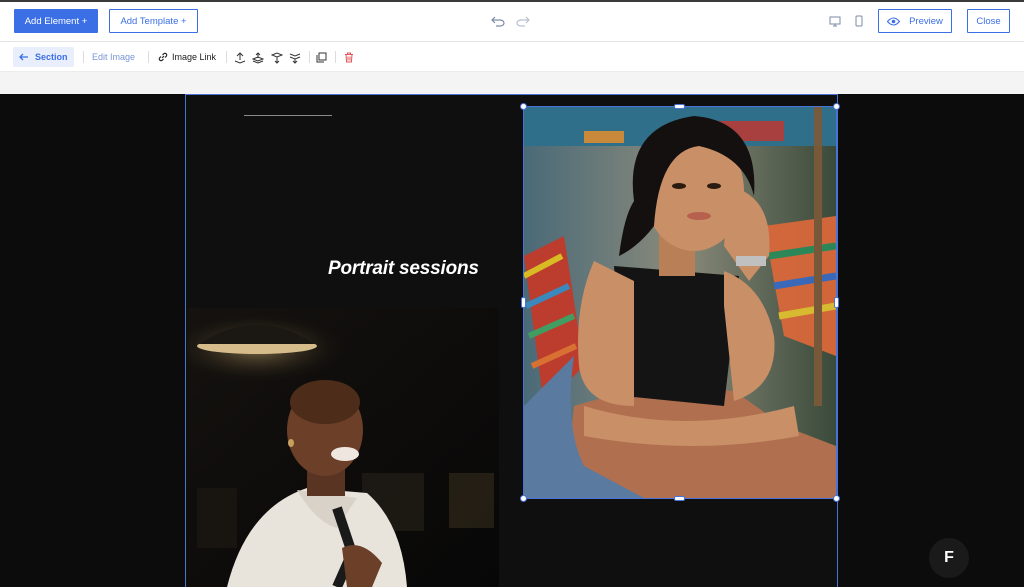 The width and height of the screenshot is (1024, 587). I want to click on resize-handle-top, so click(679, 106).